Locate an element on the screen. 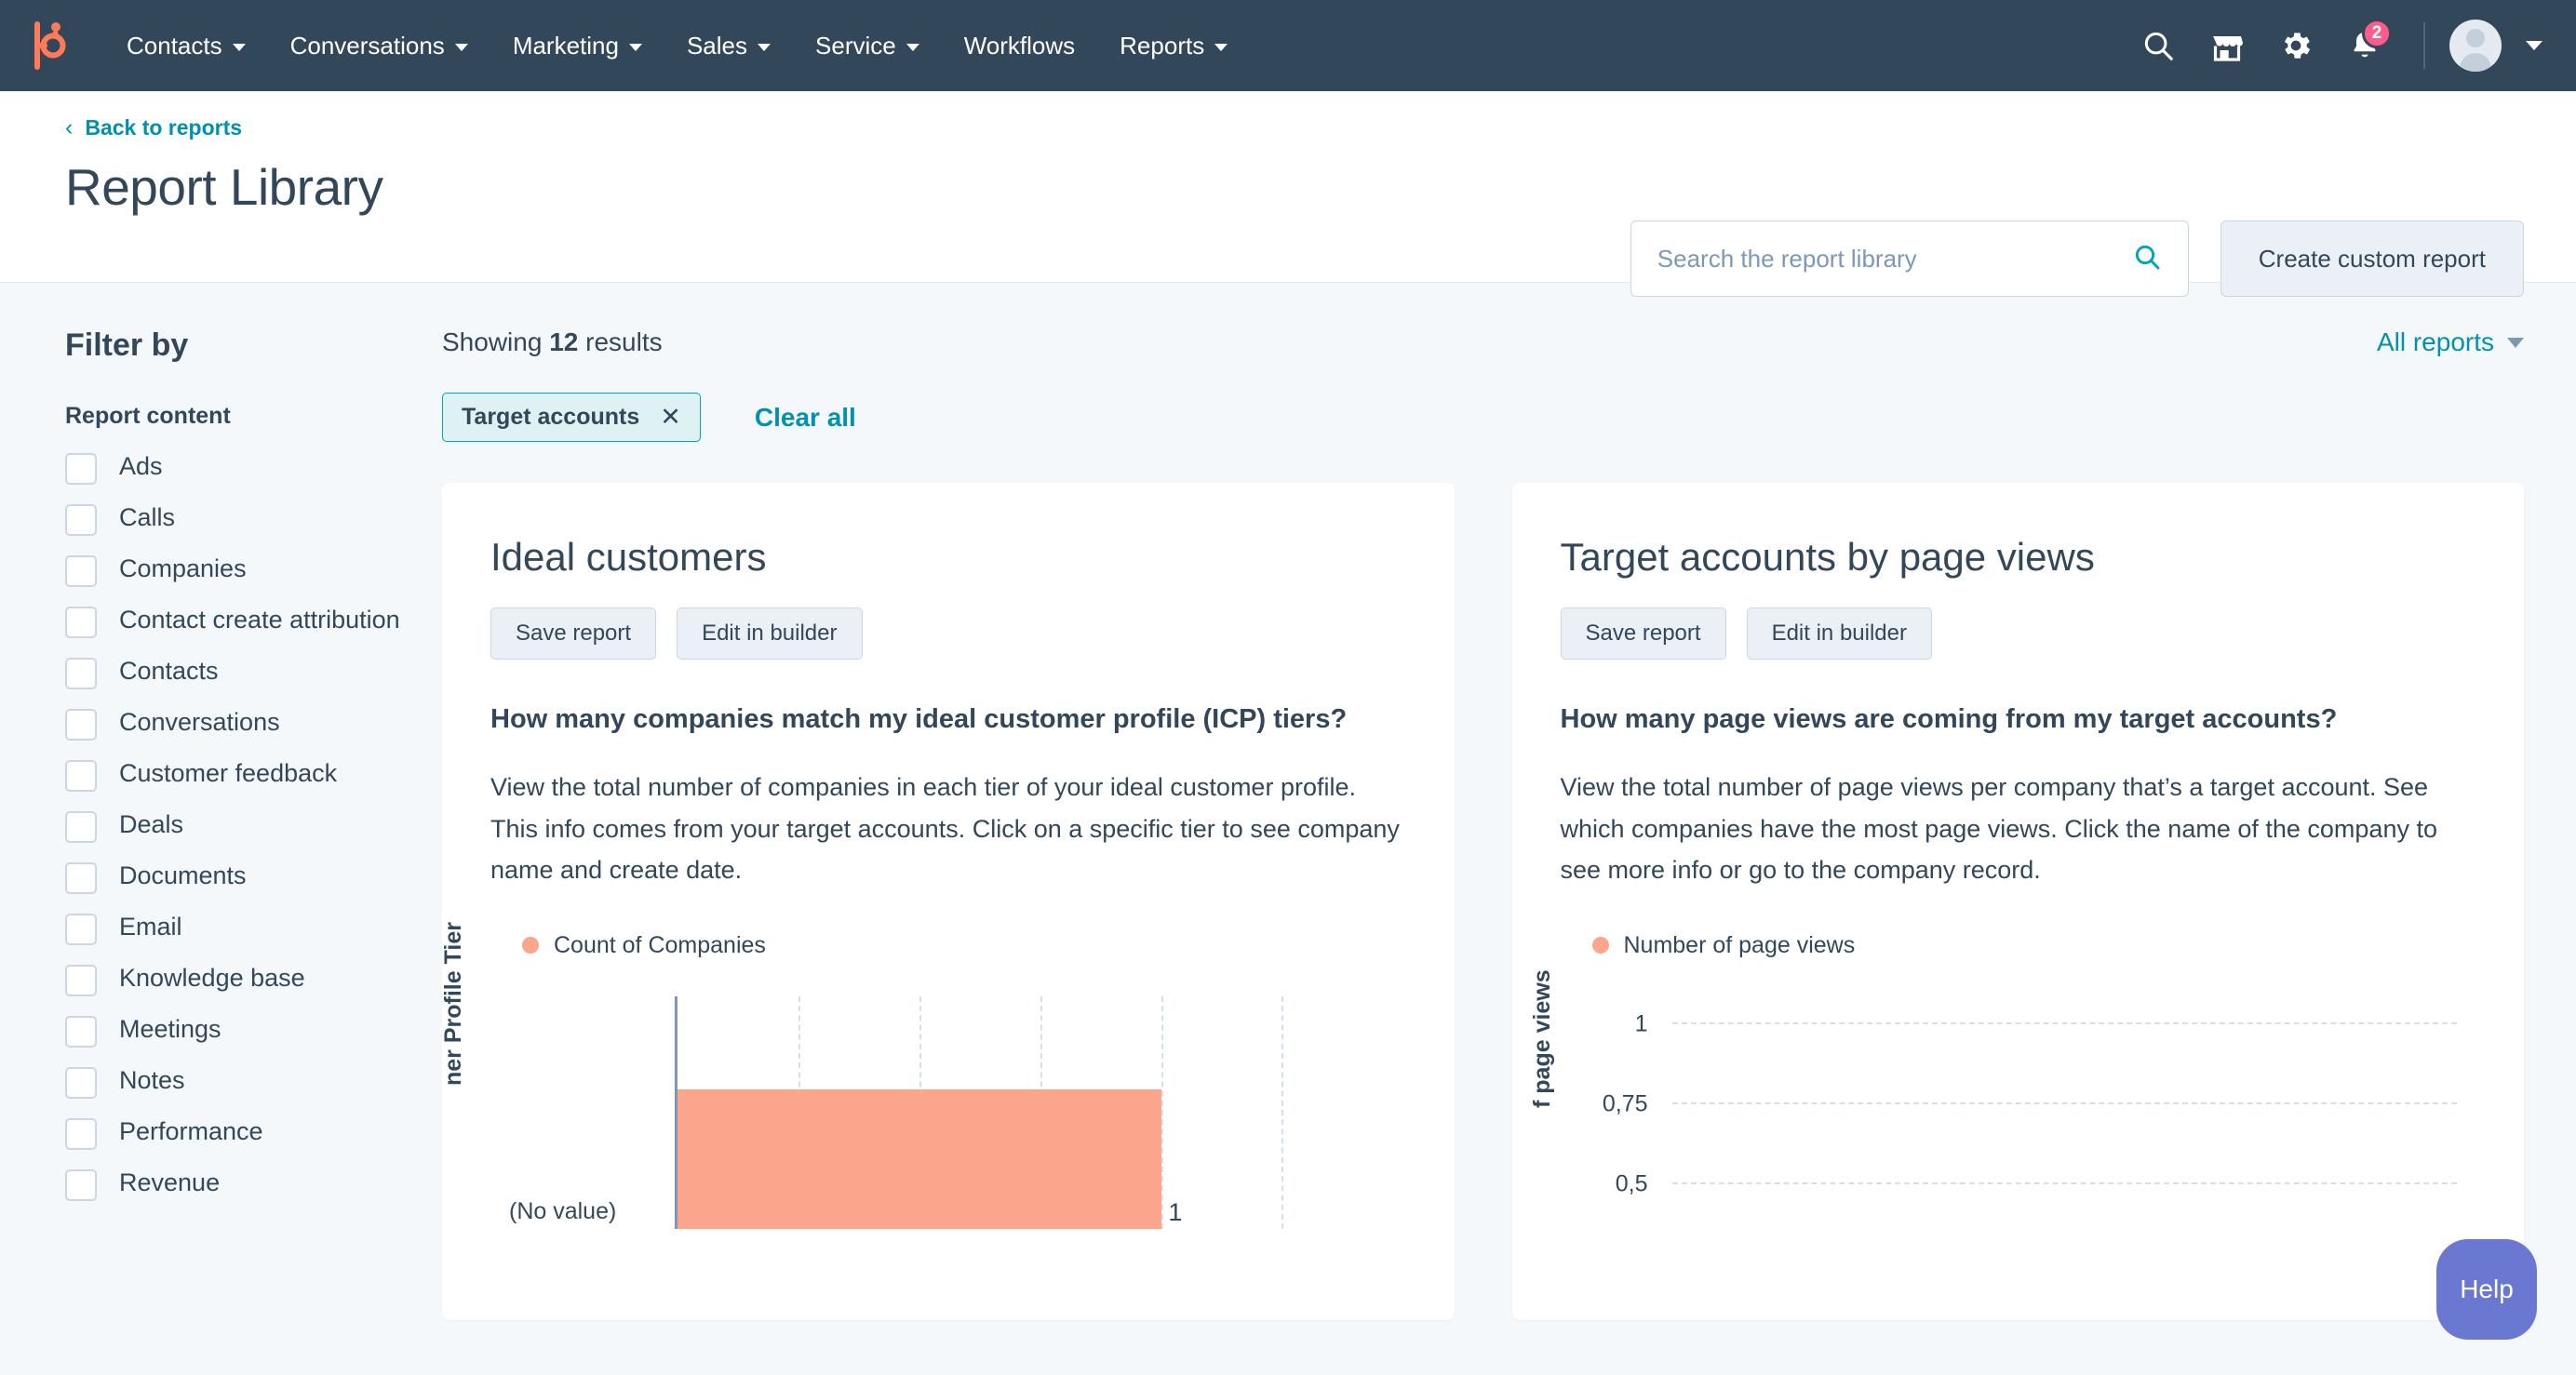 The height and width of the screenshot is (1375, 2576). hubspot-logo is located at coordinates (45, 45).